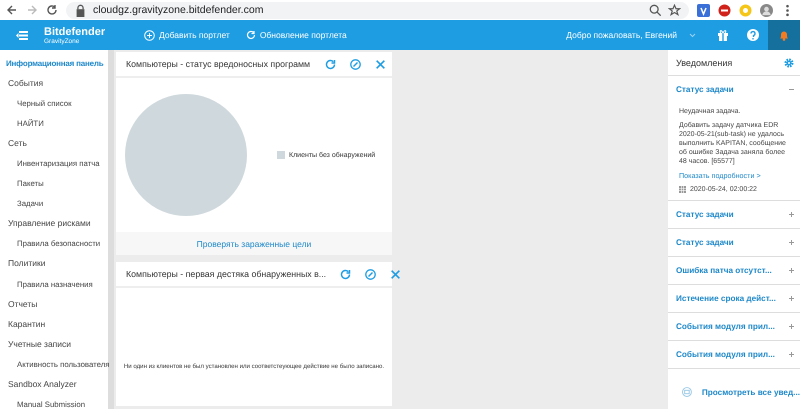  What do you see at coordinates (54, 143) in the screenshot?
I see `sidebar-item: Сеть` at bounding box center [54, 143].